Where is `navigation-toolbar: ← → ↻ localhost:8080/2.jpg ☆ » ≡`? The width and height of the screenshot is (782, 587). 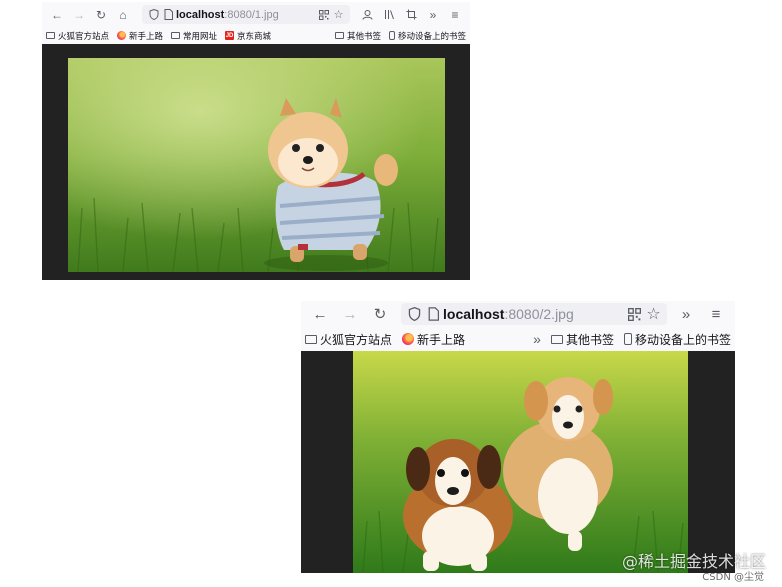
navigation-toolbar: ← → ↻ localhost:8080/2.jpg ☆ » ≡ is located at coordinates (518, 314).